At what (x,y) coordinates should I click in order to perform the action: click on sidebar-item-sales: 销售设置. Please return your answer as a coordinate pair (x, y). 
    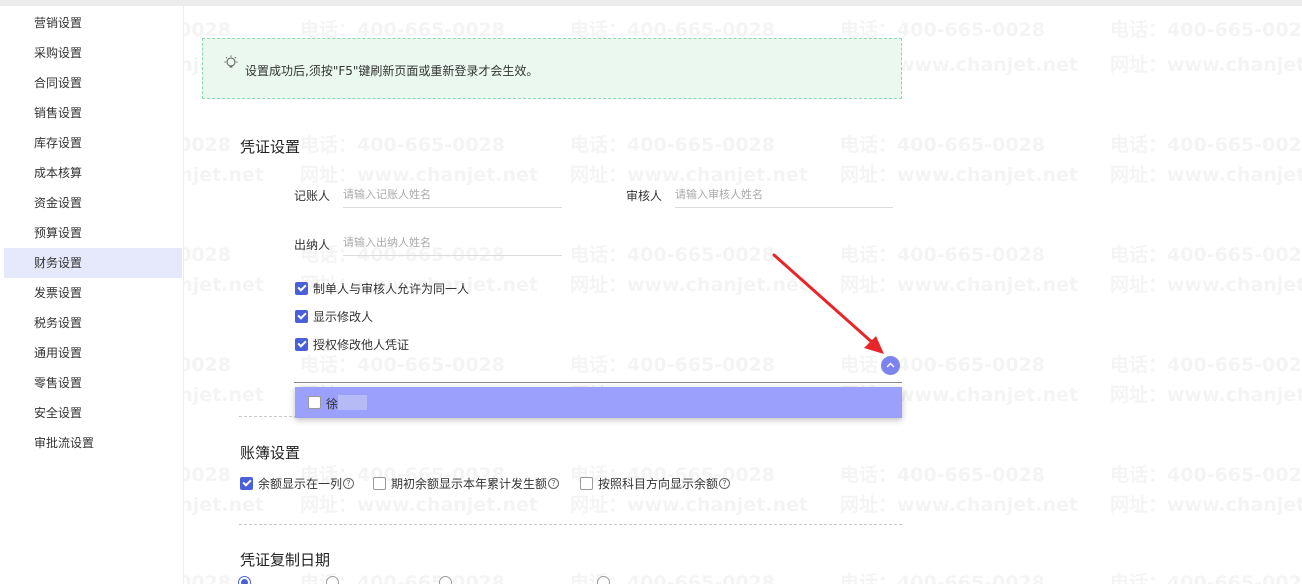
    Looking at the image, I should click on (93, 113).